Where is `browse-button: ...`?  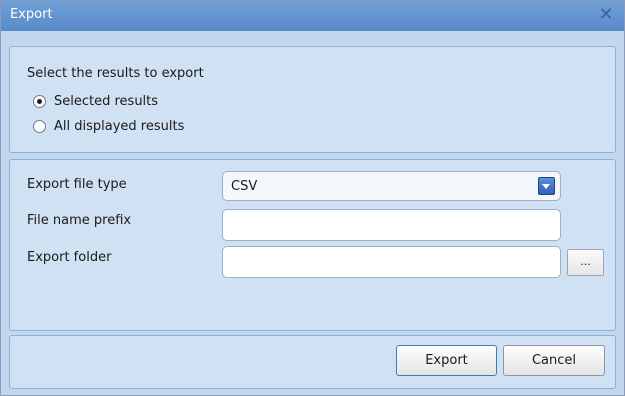
browse-button: ... is located at coordinates (585, 262).